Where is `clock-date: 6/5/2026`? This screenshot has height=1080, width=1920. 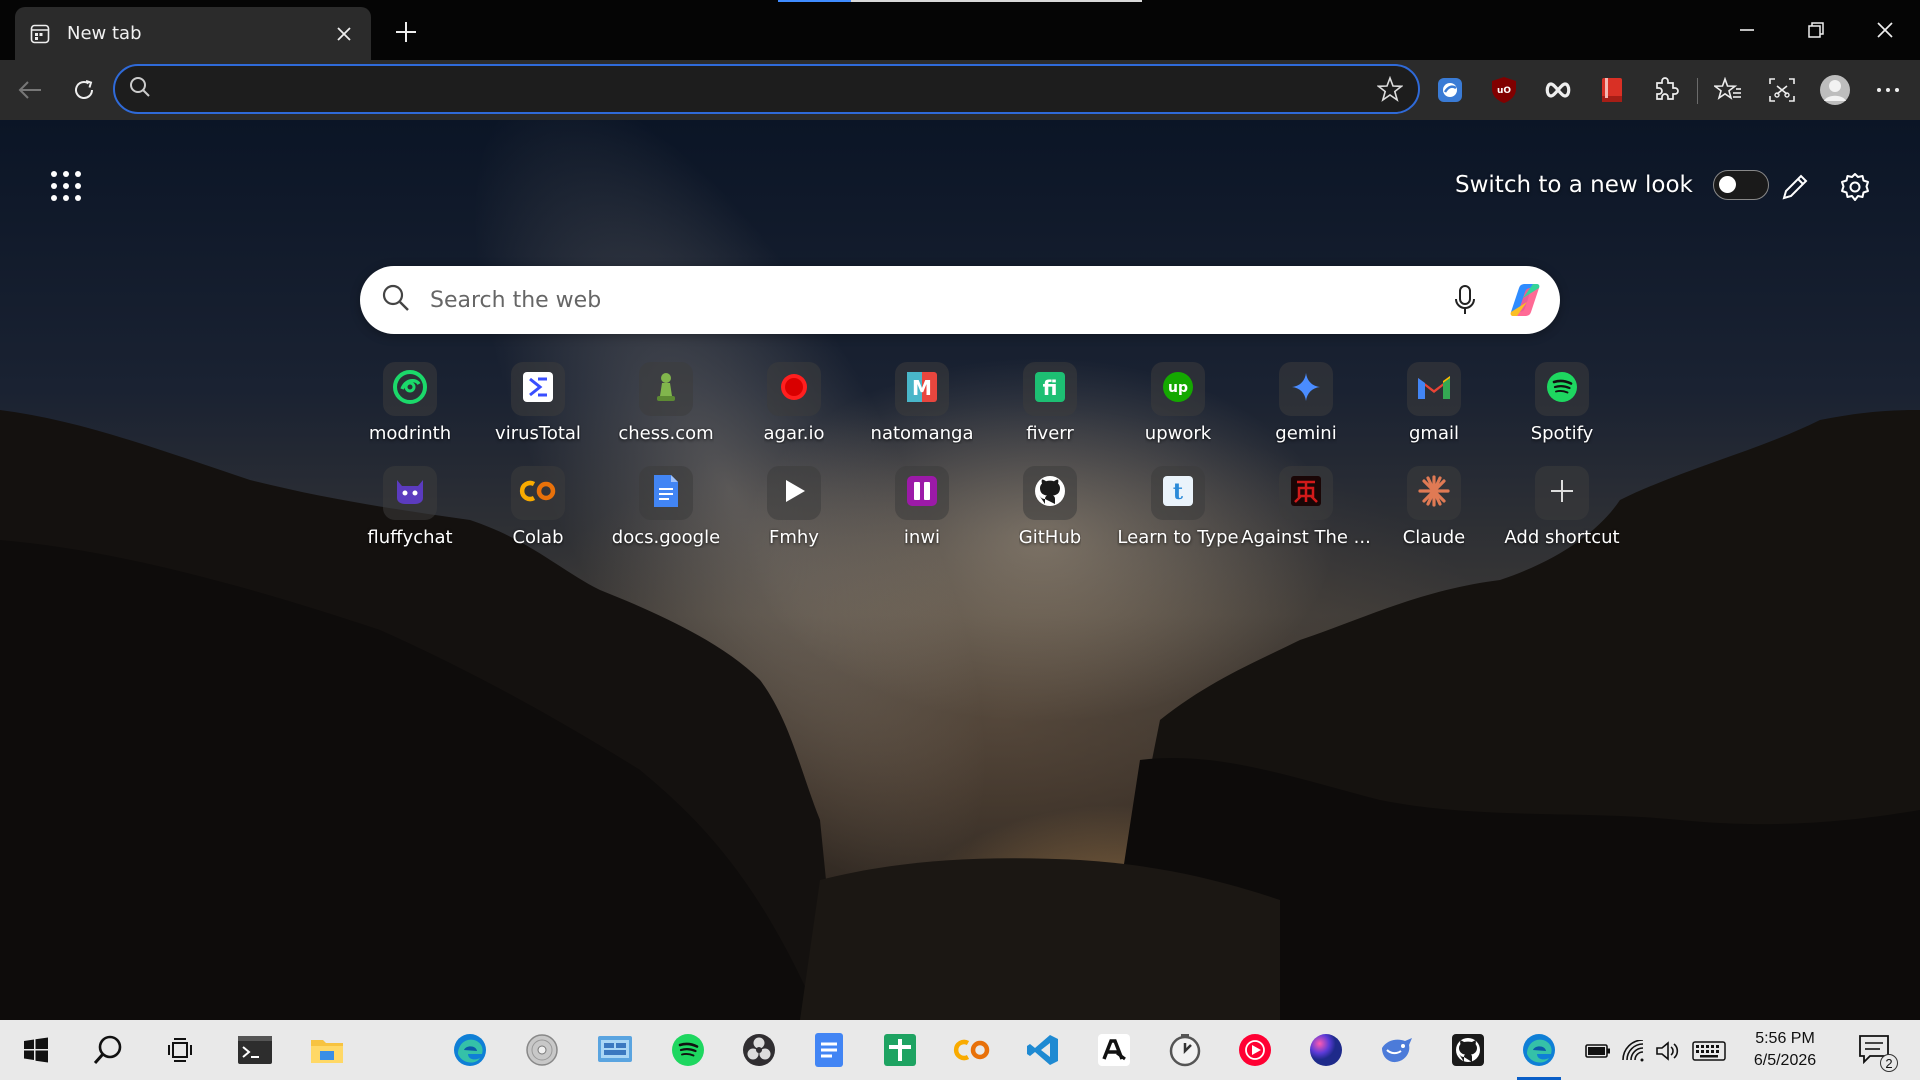
clock-date: 6/5/2026 is located at coordinates (1785, 1060).